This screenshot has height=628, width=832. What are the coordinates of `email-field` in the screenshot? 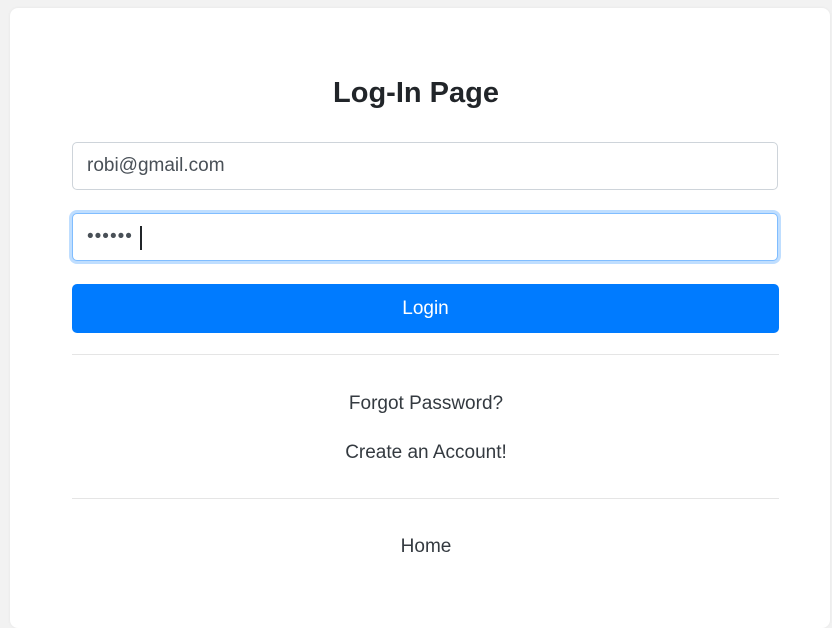 It's located at (425, 166).